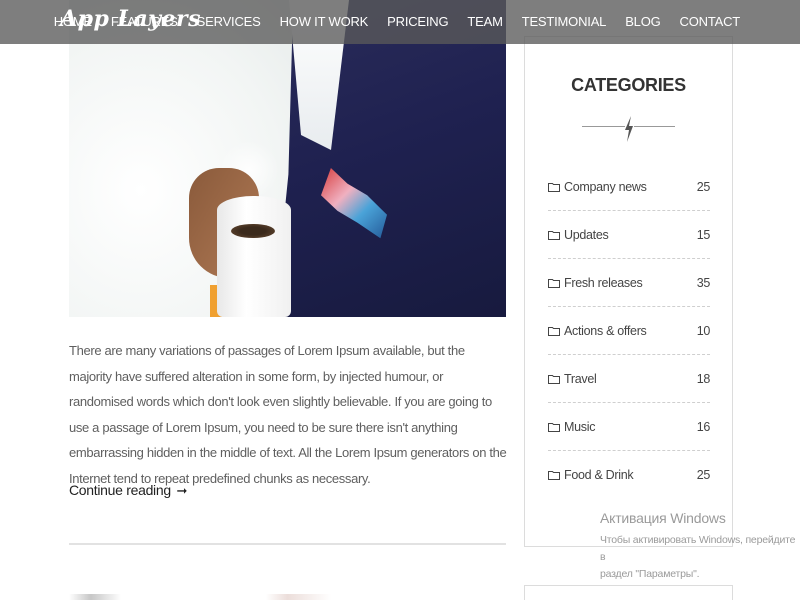 The image size is (800, 600). Describe the element at coordinates (605, 186) in the screenshot. I see `category-name: Company news` at that location.